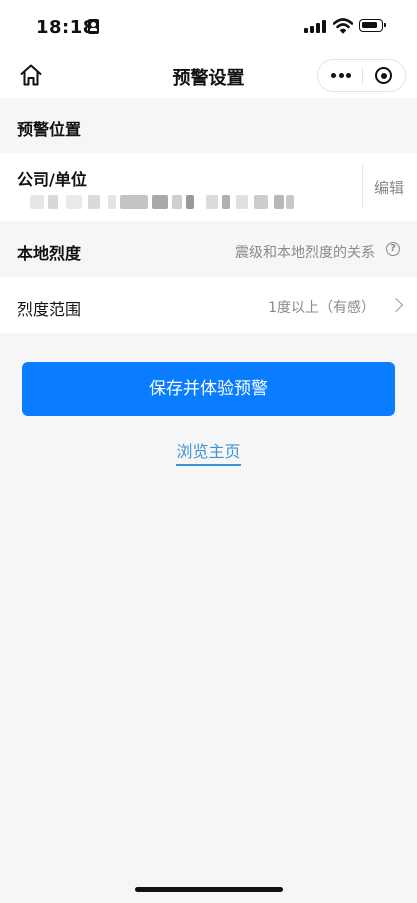 This screenshot has width=417, height=903. Describe the element at coordinates (209, 889) in the screenshot. I see `home-indicator` at that location.